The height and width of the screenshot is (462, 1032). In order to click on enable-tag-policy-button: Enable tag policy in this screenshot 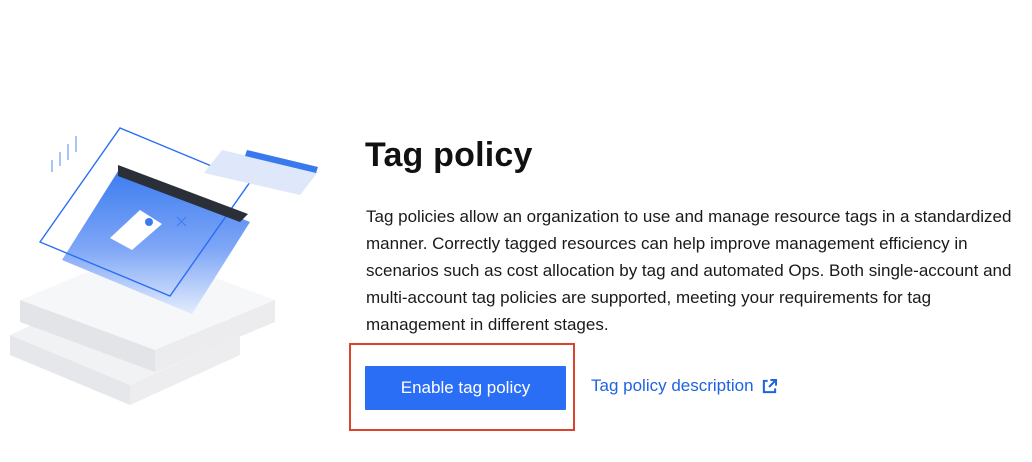, I will do `click(465, 388)`.